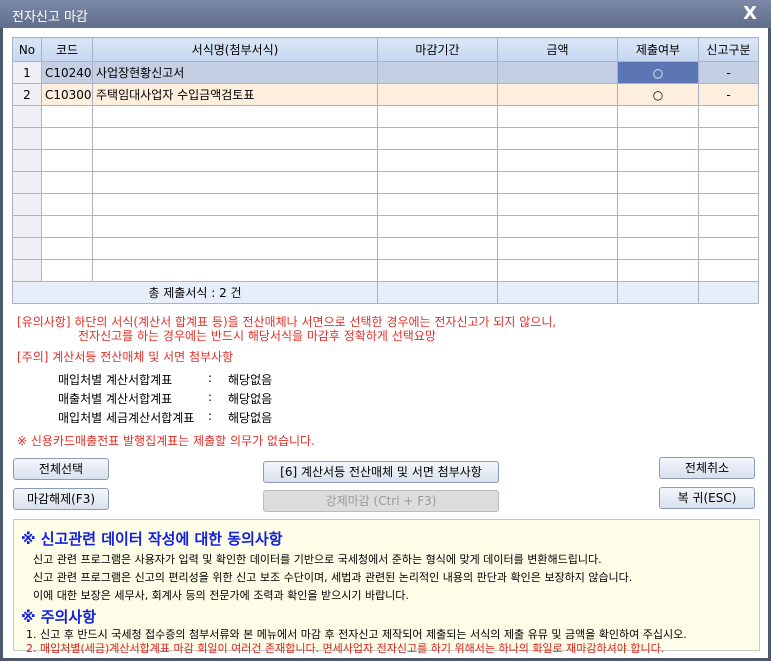  I want to click on unclose-button: 마감해제(F3), so click(61, 499).